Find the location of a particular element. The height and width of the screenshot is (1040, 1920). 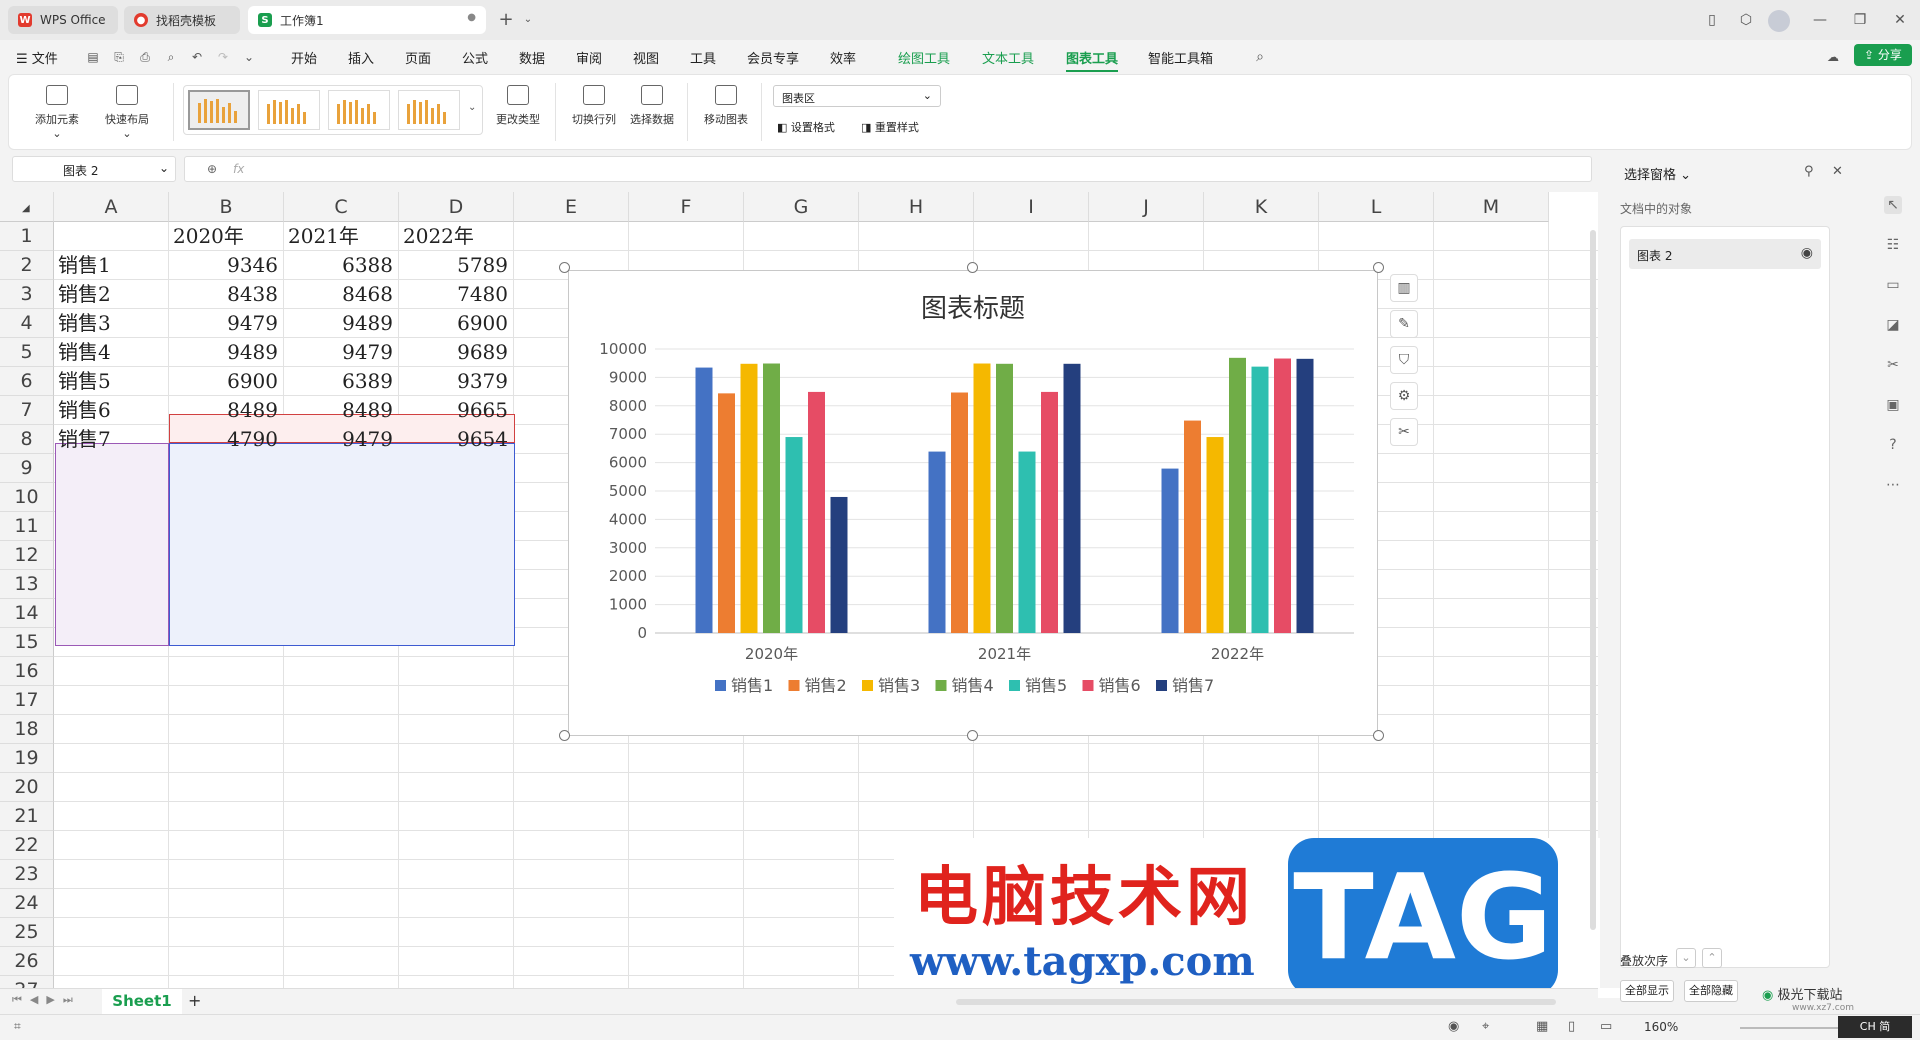

print-icon: ⎙ is located at coordinates (145, 57).